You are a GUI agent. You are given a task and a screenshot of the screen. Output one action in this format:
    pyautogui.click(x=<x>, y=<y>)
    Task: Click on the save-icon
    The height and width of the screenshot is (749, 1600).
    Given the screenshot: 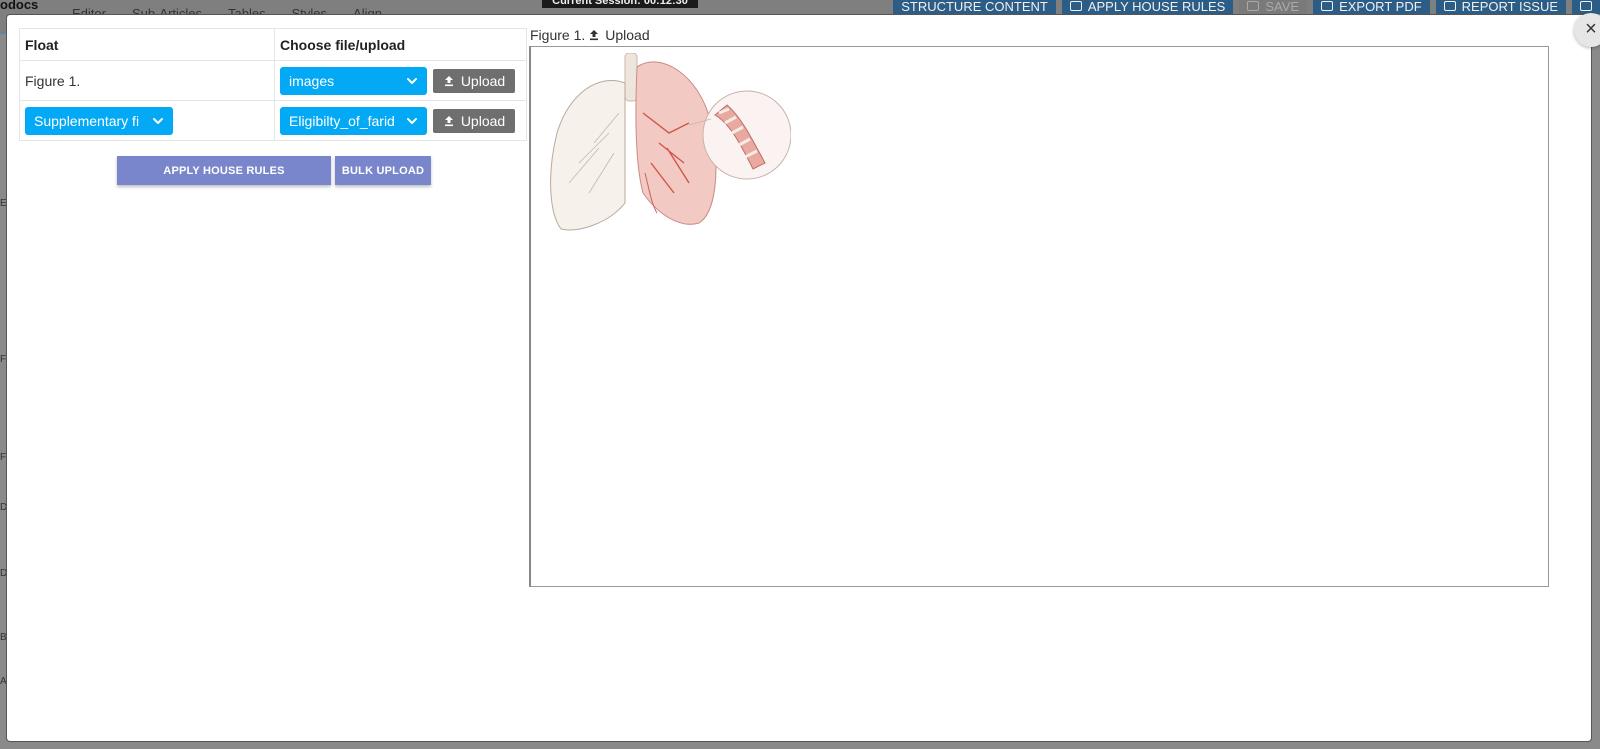 What is the action you would take?
    pyautogui.click(x=1253, y=6)
    